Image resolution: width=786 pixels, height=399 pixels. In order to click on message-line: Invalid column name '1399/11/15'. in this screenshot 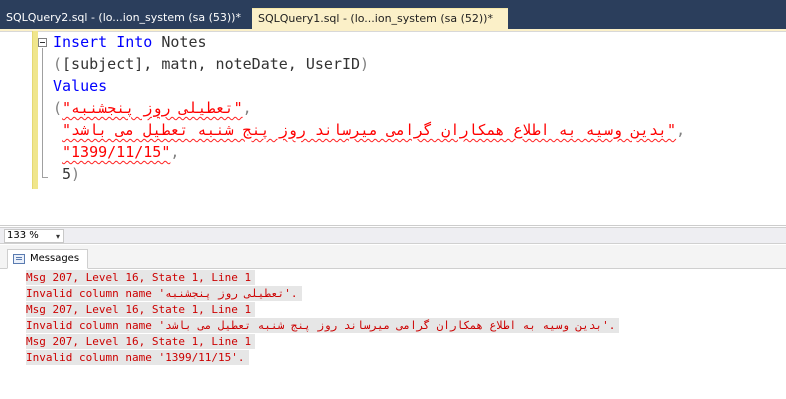, I will do `click(137, 357)`.